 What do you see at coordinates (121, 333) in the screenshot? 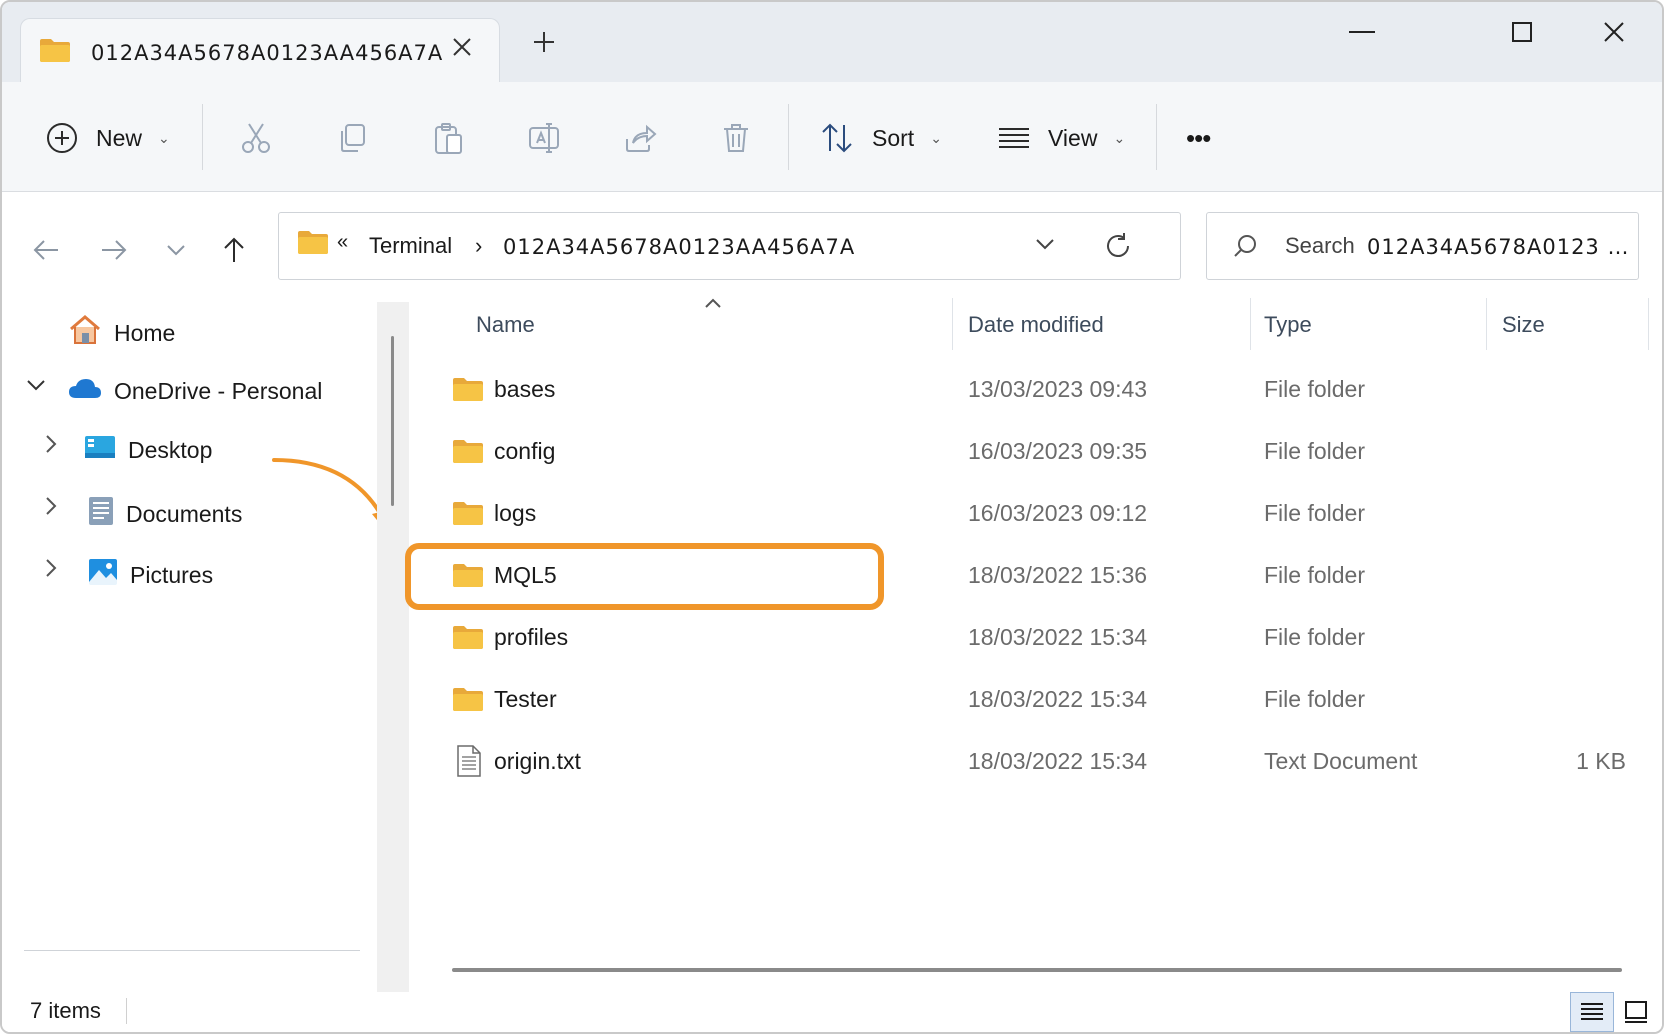
I see `sidebar-item-home: Home` at bounding box center [121, 333].